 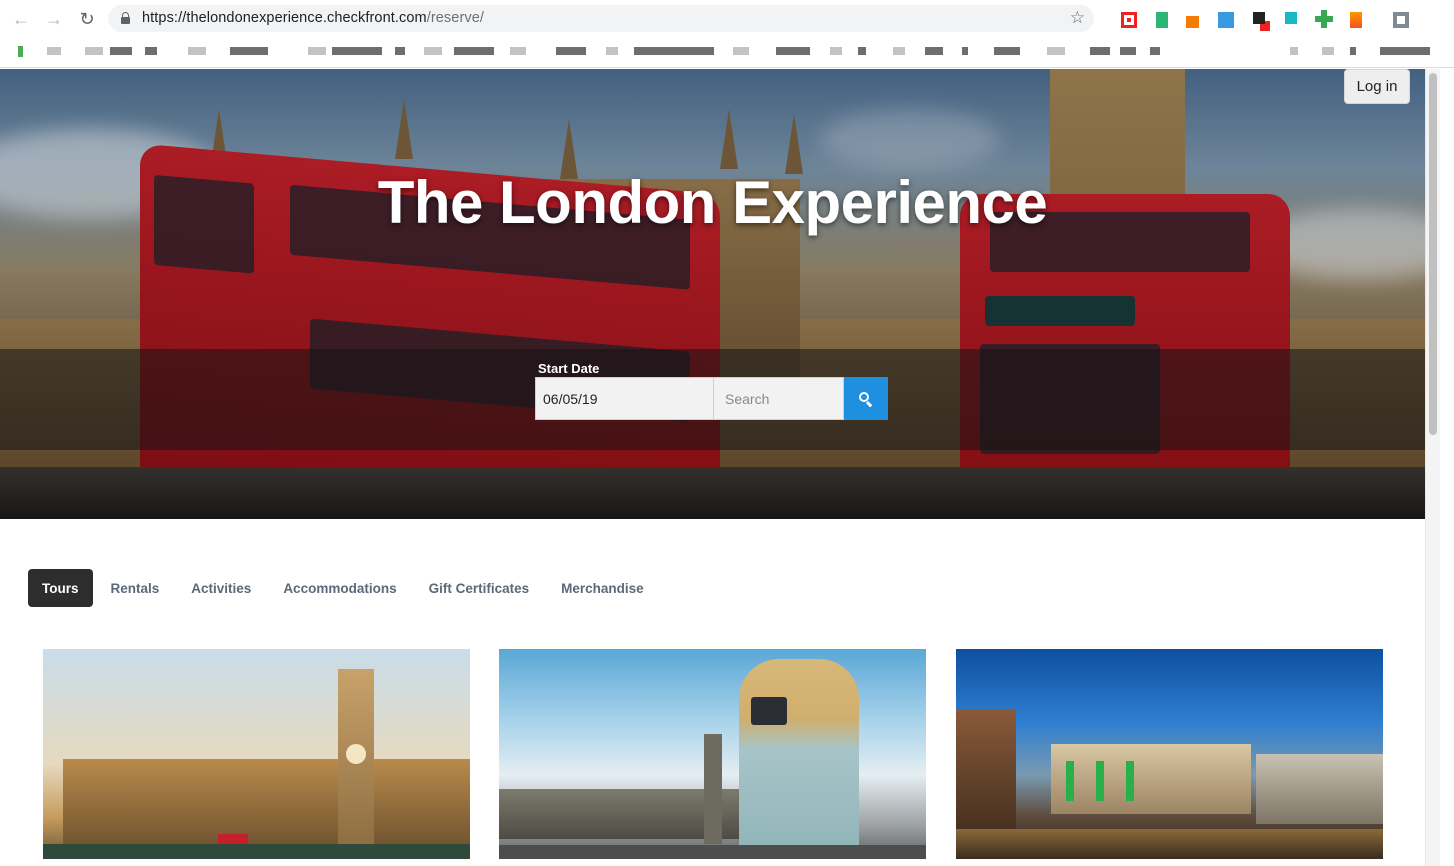 What do you see at coordinates (602, 588) in the screenshot?
I see `tab-merchandise: Merchandise` at bounding box center [602, 588].